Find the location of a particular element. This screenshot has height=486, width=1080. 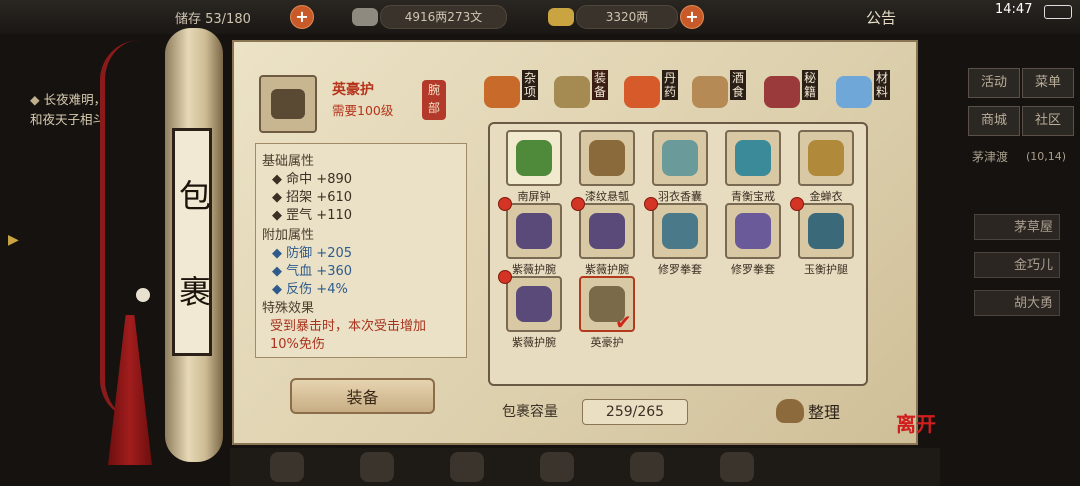

npc-item-2: 金巧儿 is located at coordinates (1017, 265).